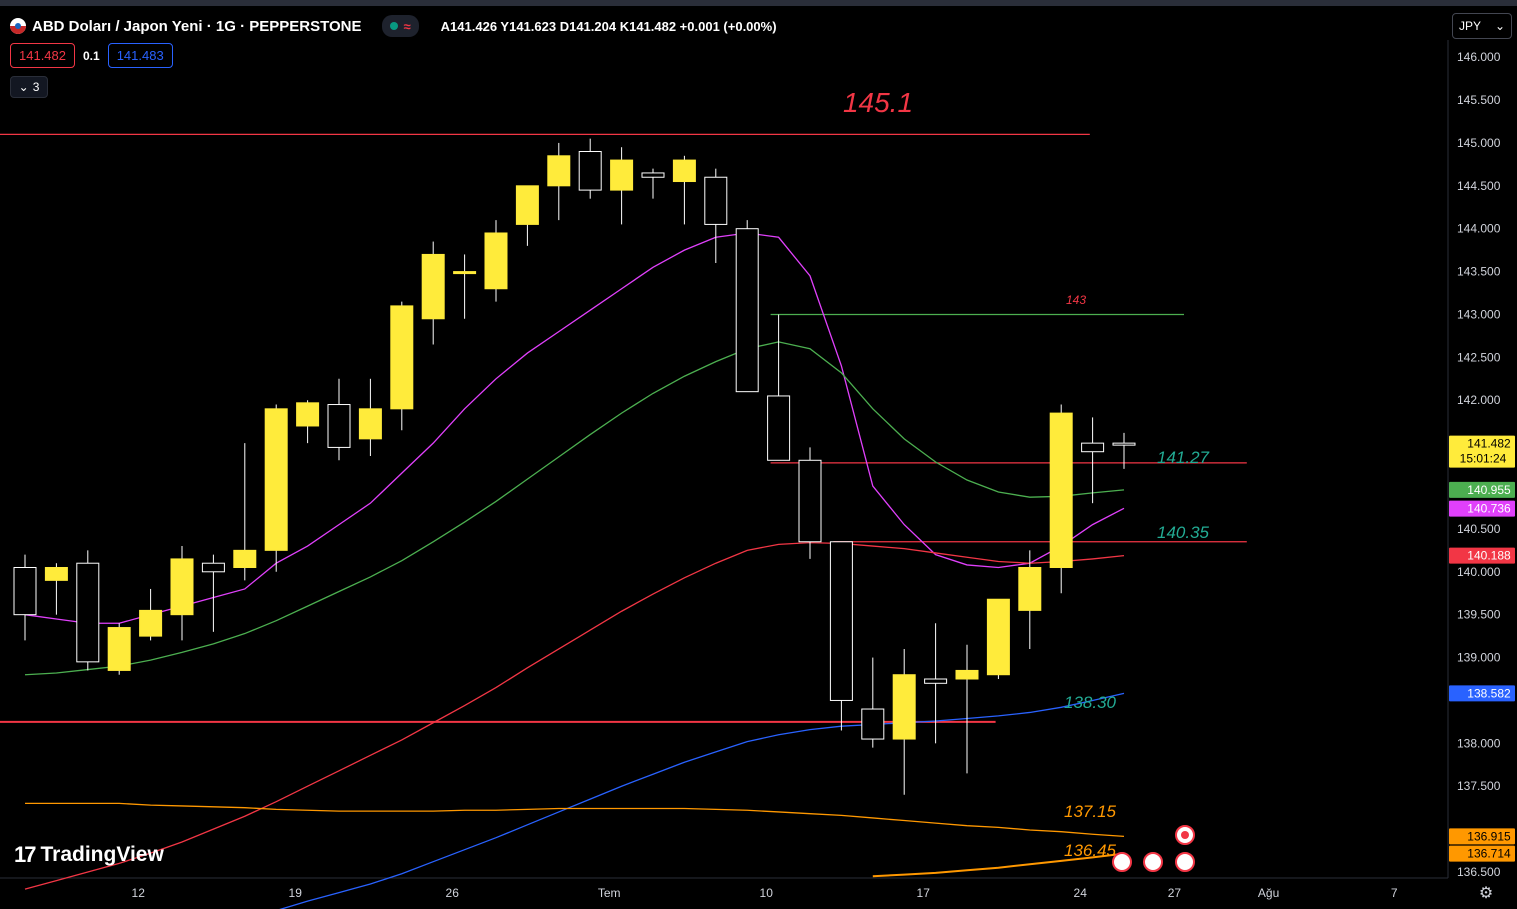 The width and height of the screenshot is (1517, 909). I want to click on ma-200-line, so click(575, 820).